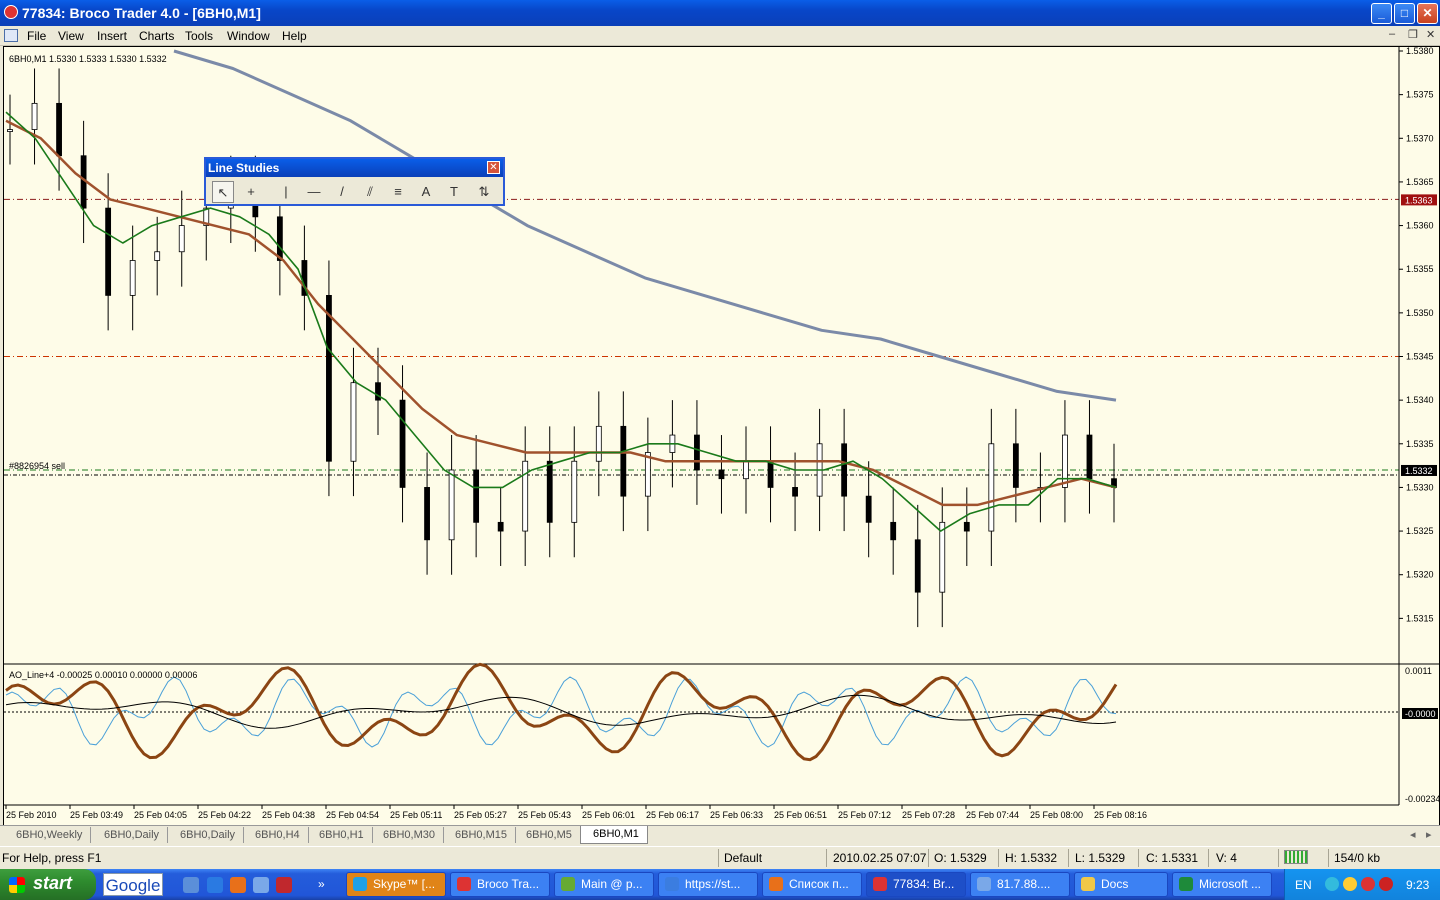 The width and height of the screenshot is (1440, 900). I want to click on app-shortcut-icon, so click(284, 885).